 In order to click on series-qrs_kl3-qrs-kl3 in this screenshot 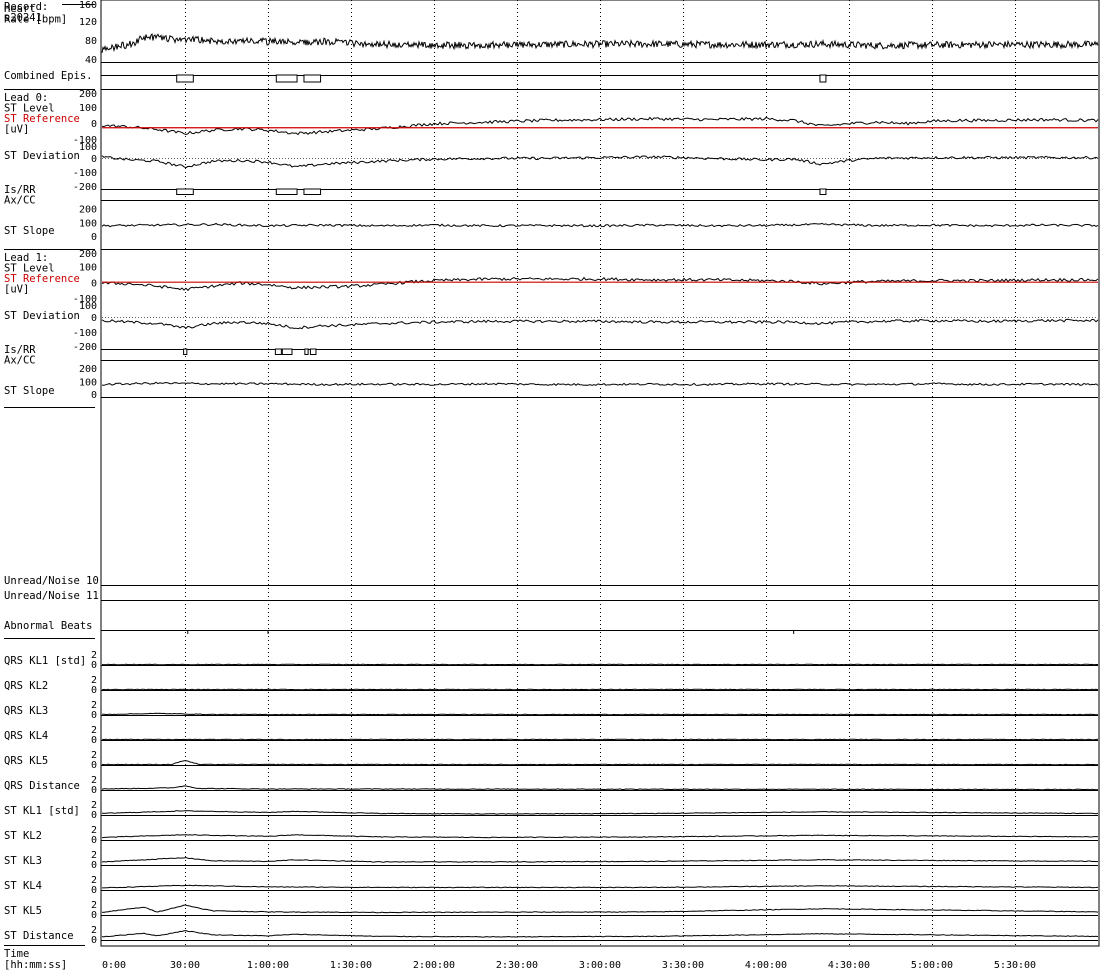, I will do `click(600, 714)`.